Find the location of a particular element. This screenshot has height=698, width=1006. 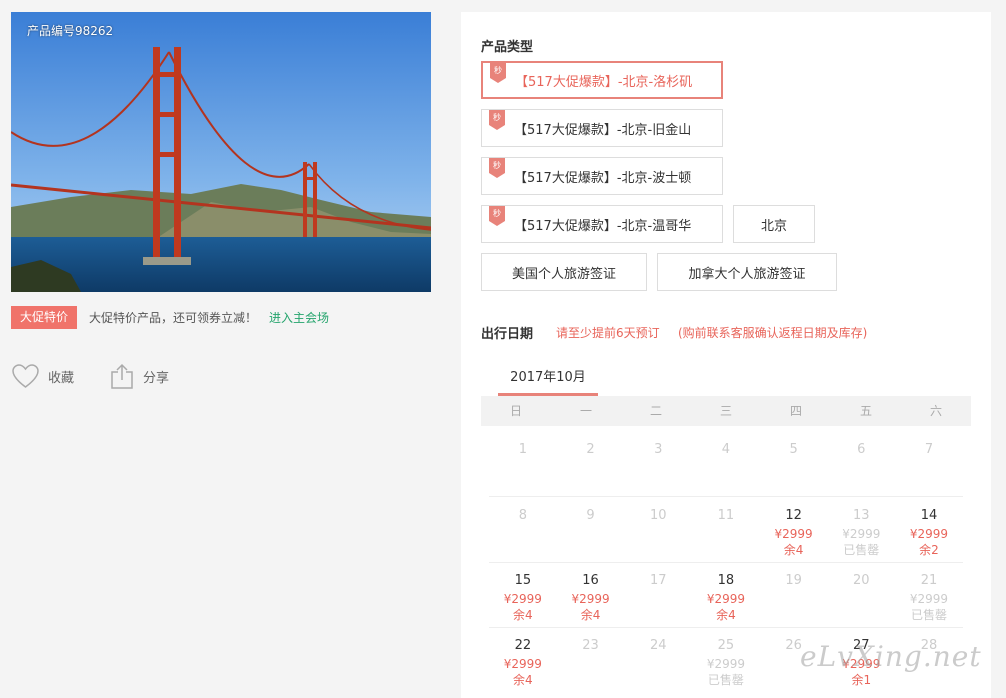

day-number: 18 is located at coordinates (726, 580).